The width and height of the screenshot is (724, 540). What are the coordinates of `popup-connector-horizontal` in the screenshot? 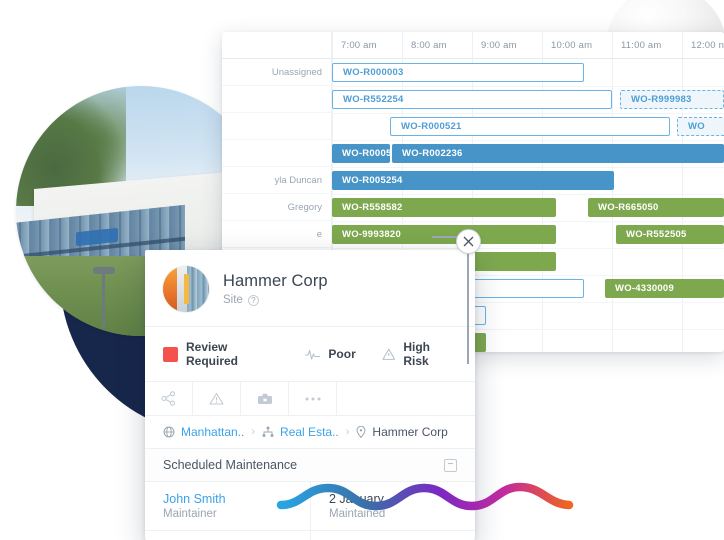 It's located at (445, 237).